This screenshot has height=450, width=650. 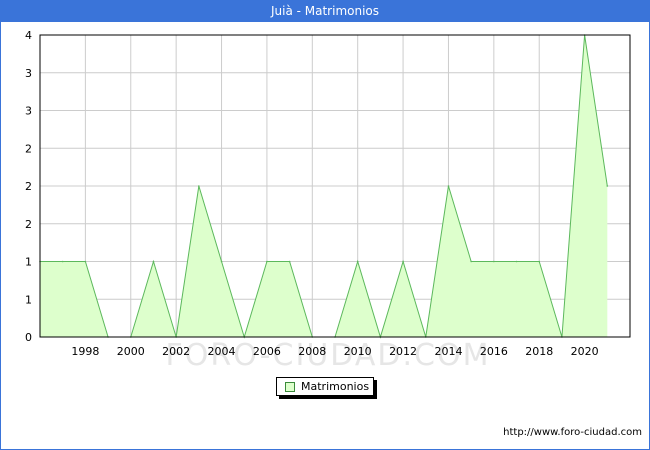 What do you see at coordinates (290, 387) in the screenshot?
I see `legend-swatch` at bounding box center [290, 387].